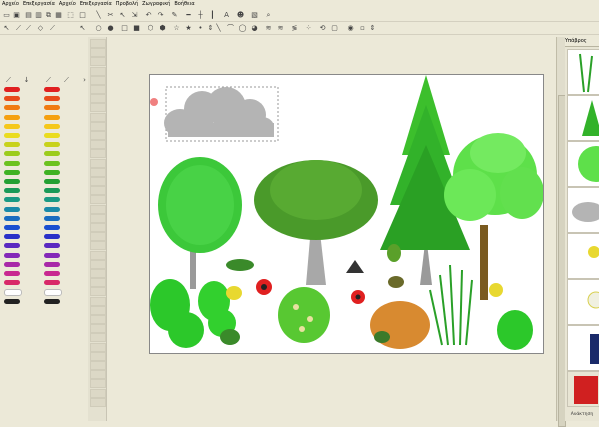 Image resolution: width=599 pixels, height=427 pixels. What do you see at coordinates (316, 222) in the screenshot?
I see `oak-tree` at bounding box center [316, 222].